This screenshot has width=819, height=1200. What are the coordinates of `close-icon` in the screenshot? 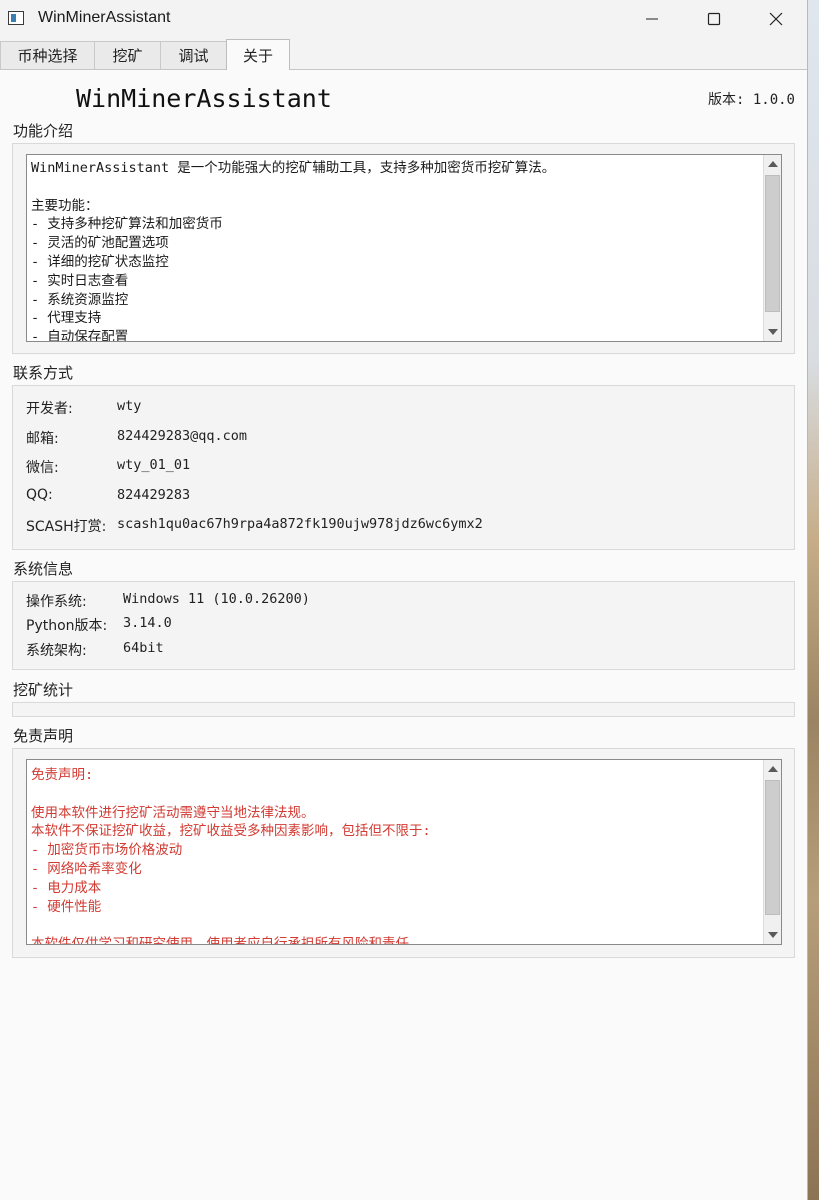 It's located at (776, 19).